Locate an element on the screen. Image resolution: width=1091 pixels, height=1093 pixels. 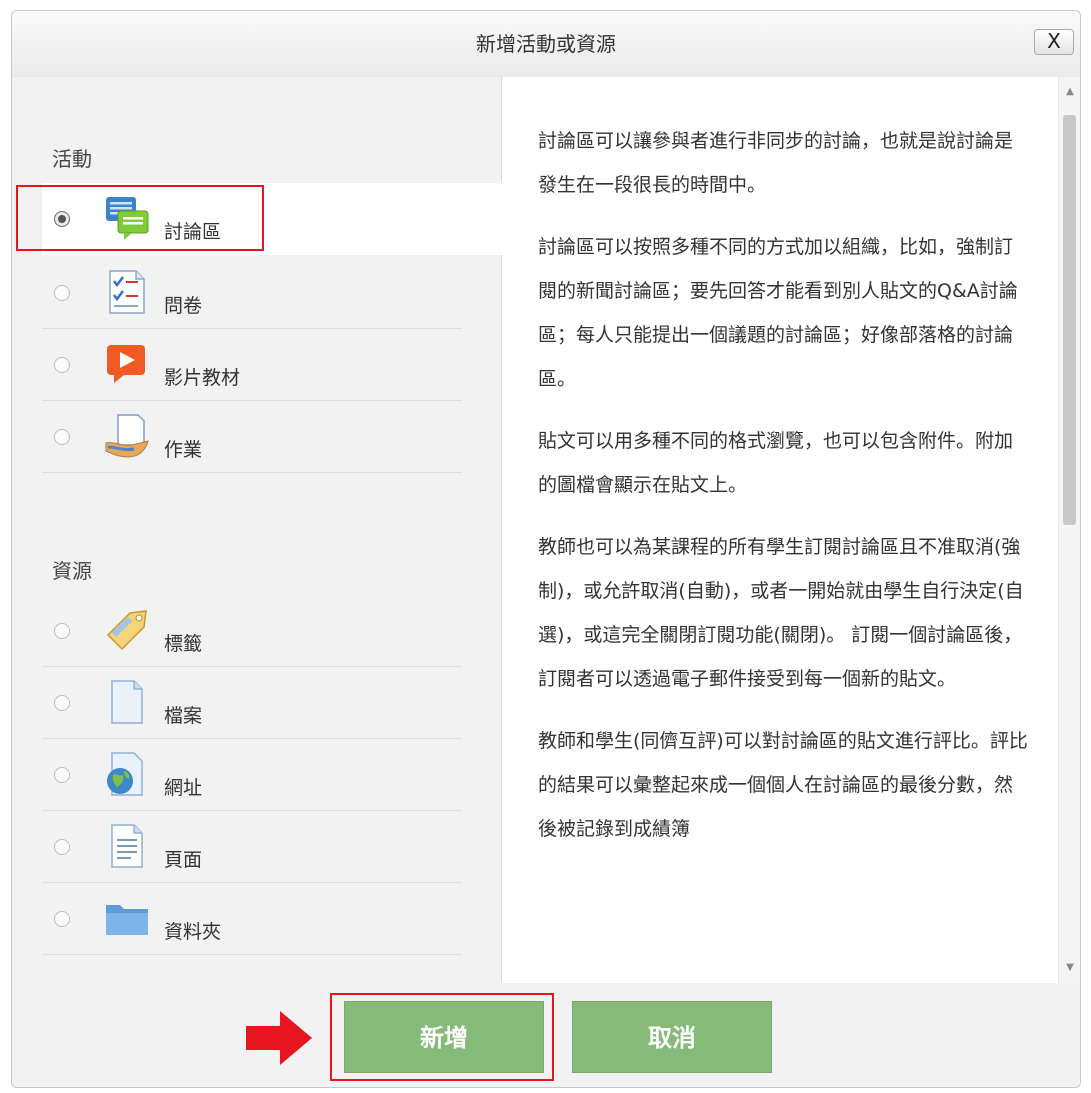
option-page: 頁面 is located at coordinates (252, 847).